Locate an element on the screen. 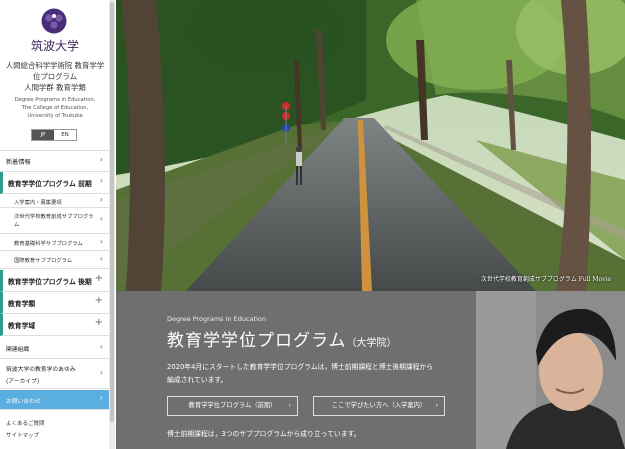  nav-related-label: 関連組織 is located at coordinates (18, 350).